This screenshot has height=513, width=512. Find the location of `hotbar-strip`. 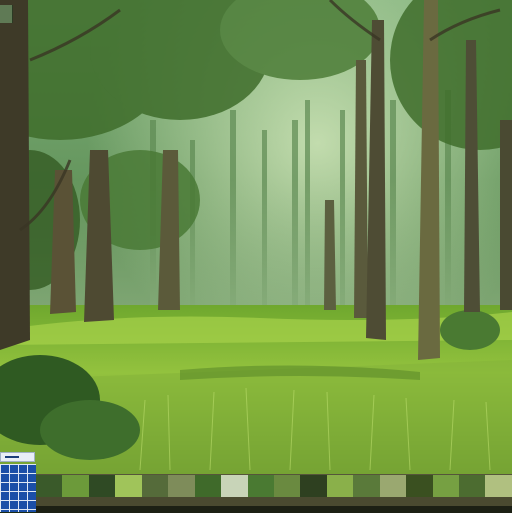

hotbar-strip is located at coordinates (274, 486).